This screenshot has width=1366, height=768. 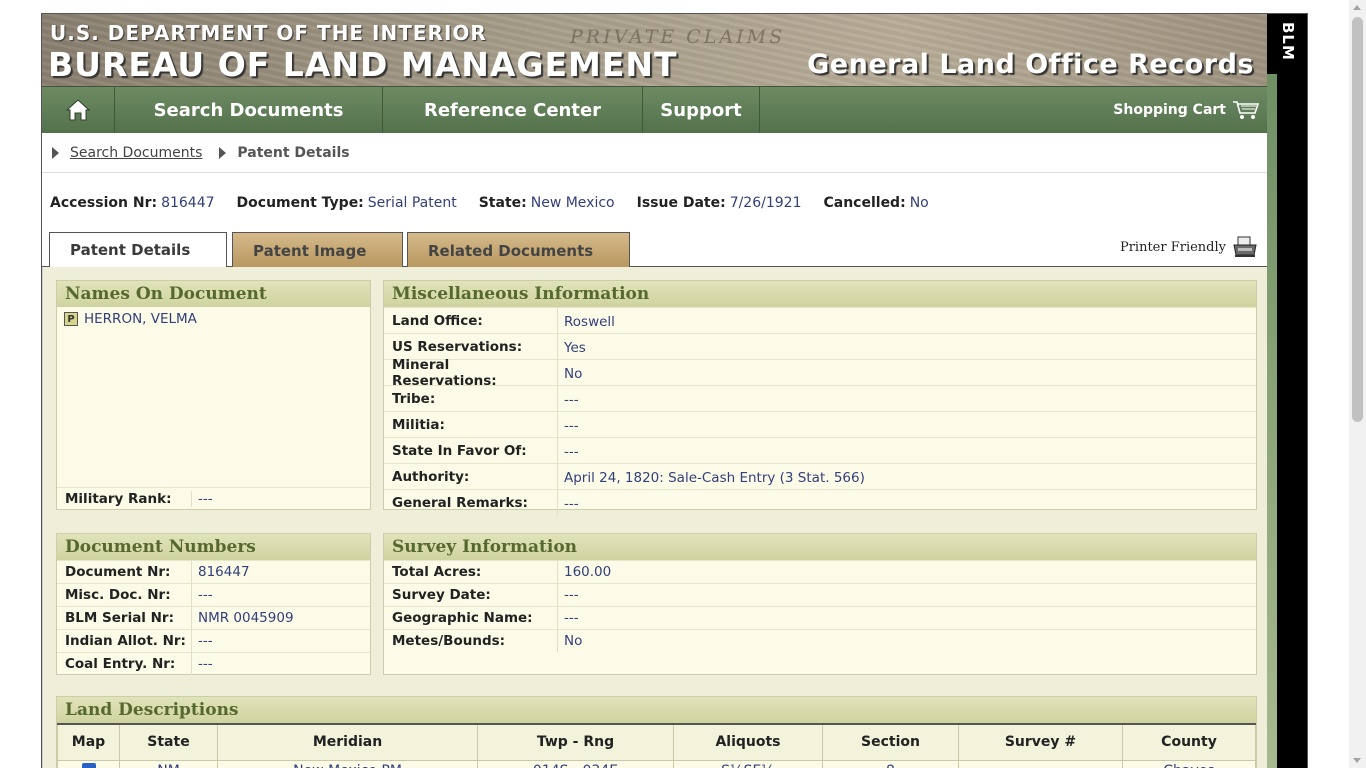 I want to click on table-cell: New Mexico PM, so click(x=347, y=763).